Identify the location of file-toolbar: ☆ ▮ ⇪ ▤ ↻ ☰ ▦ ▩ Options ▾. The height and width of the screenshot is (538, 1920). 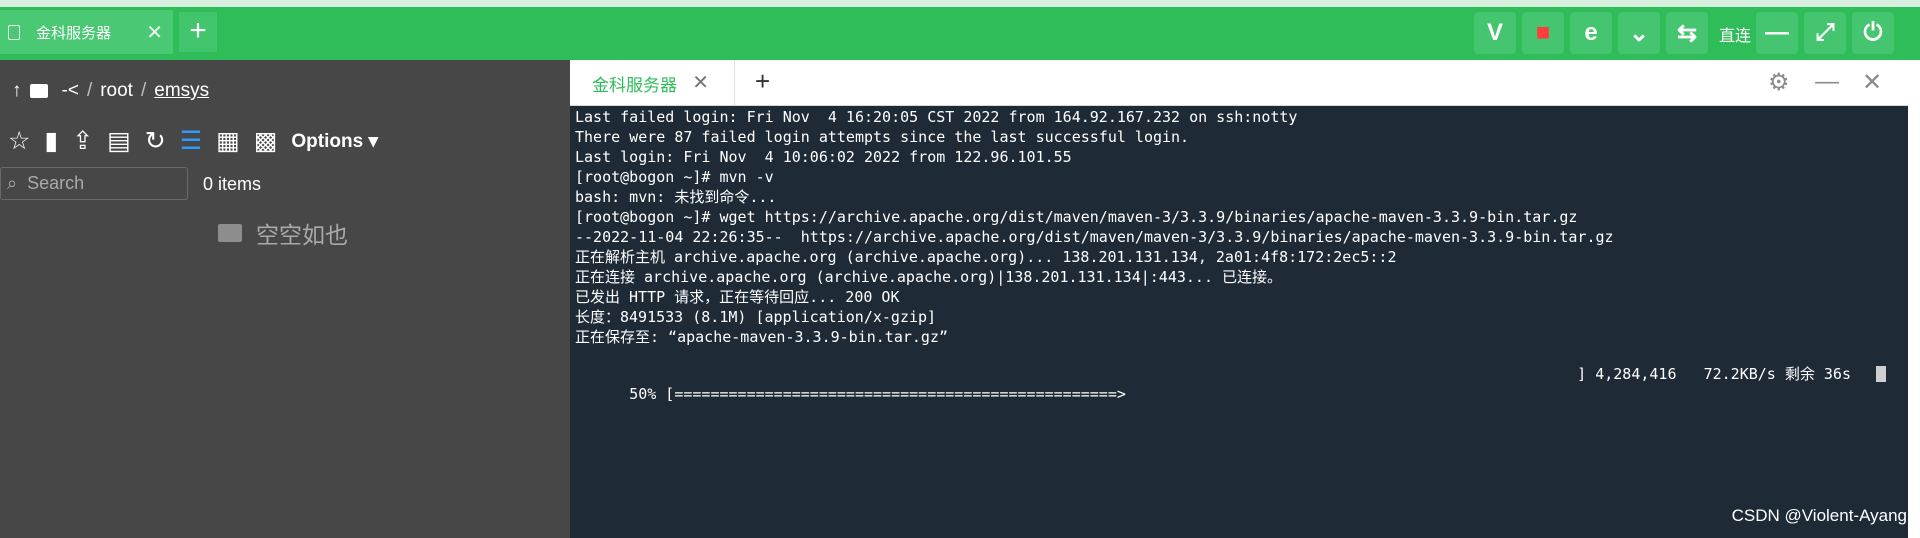
(193, 141).